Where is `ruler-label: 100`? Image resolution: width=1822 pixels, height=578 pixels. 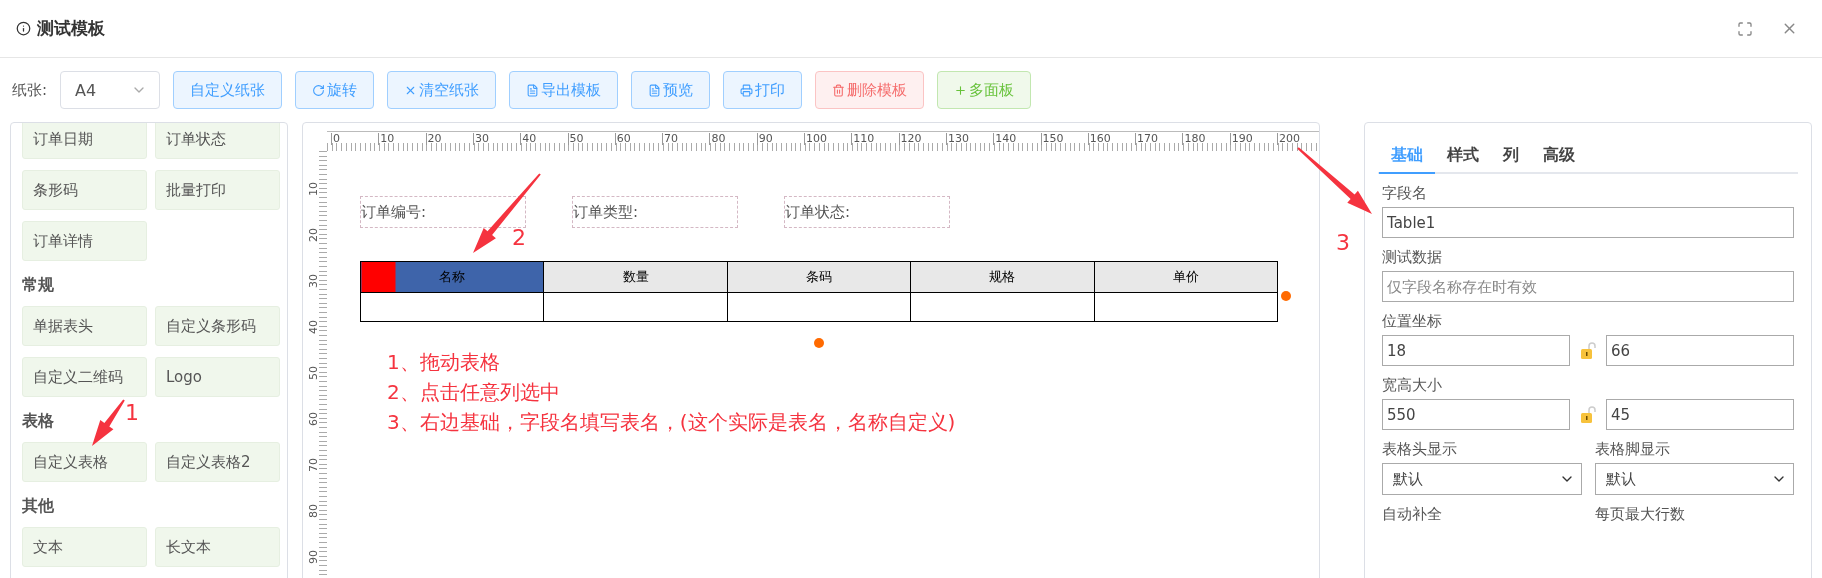
ruler-label: 100 is located at coordinates (815, 139).